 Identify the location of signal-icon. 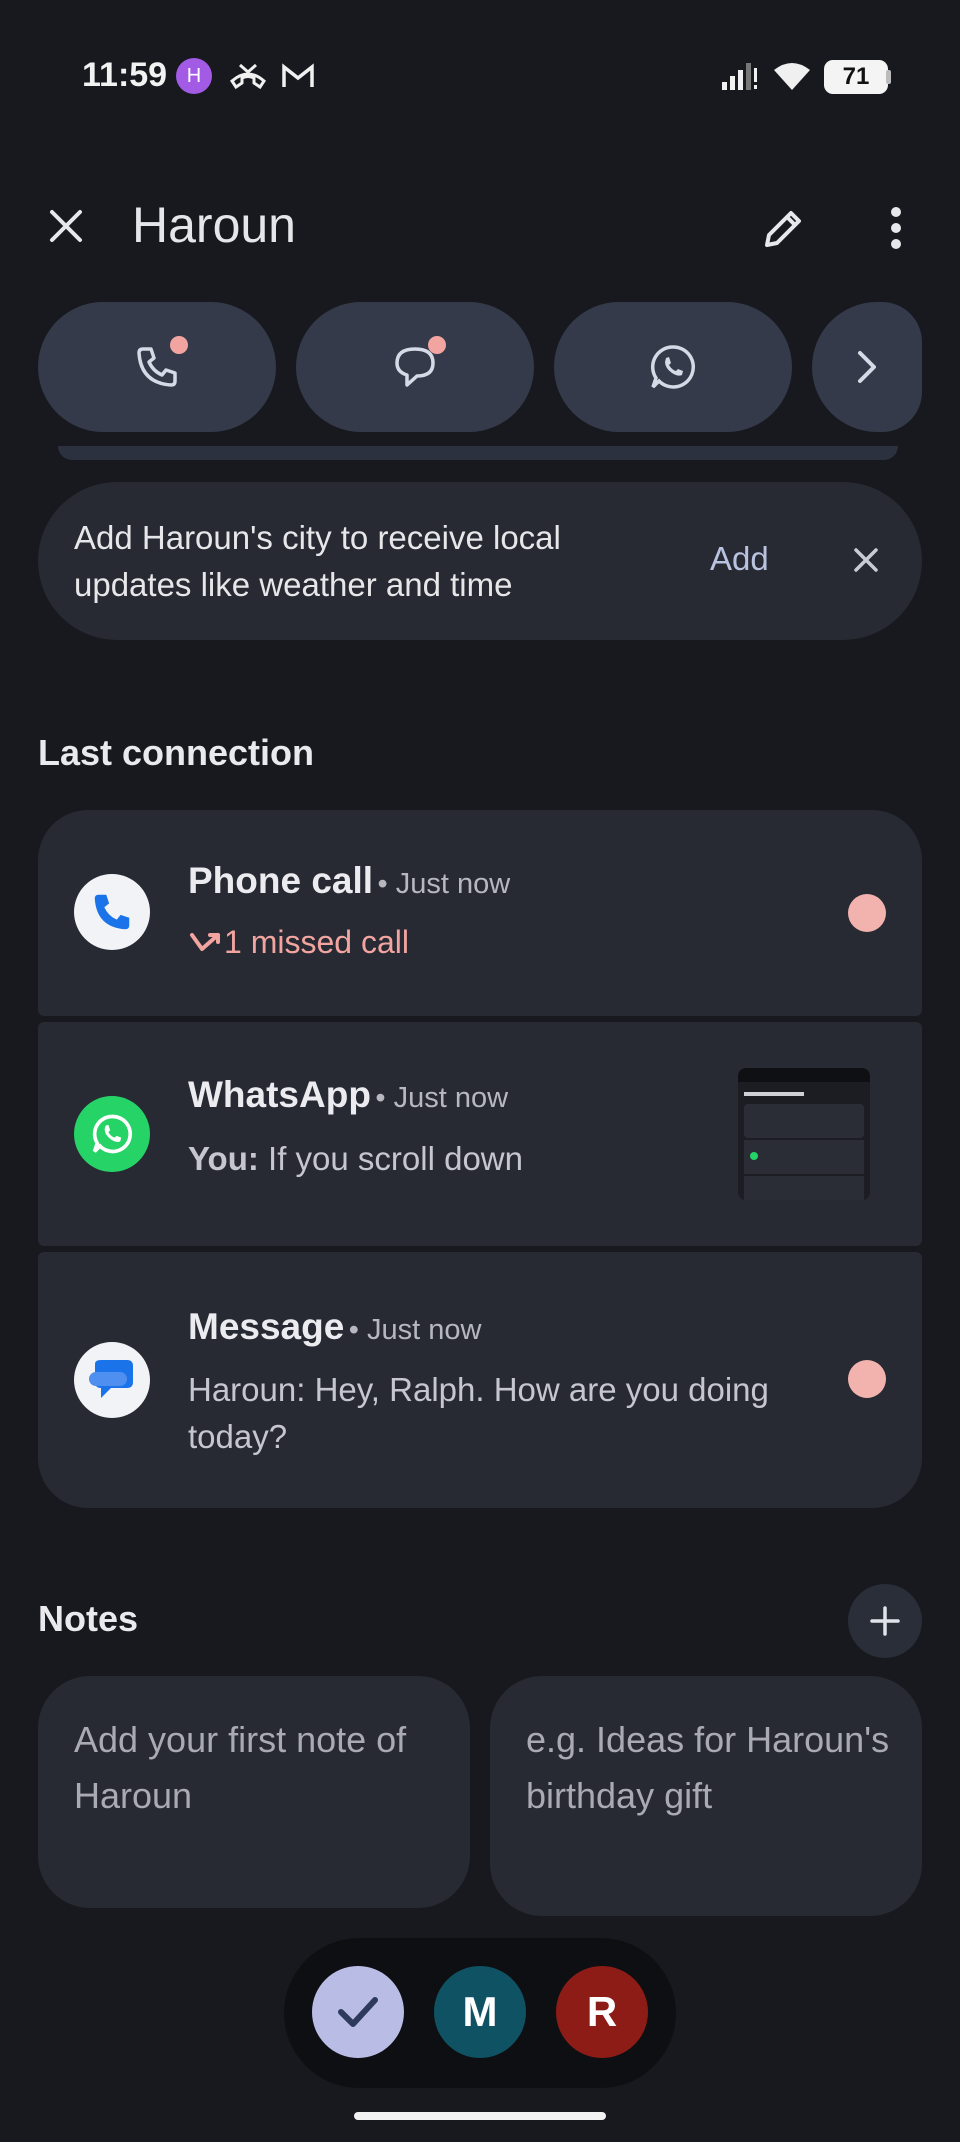
(740, 76).